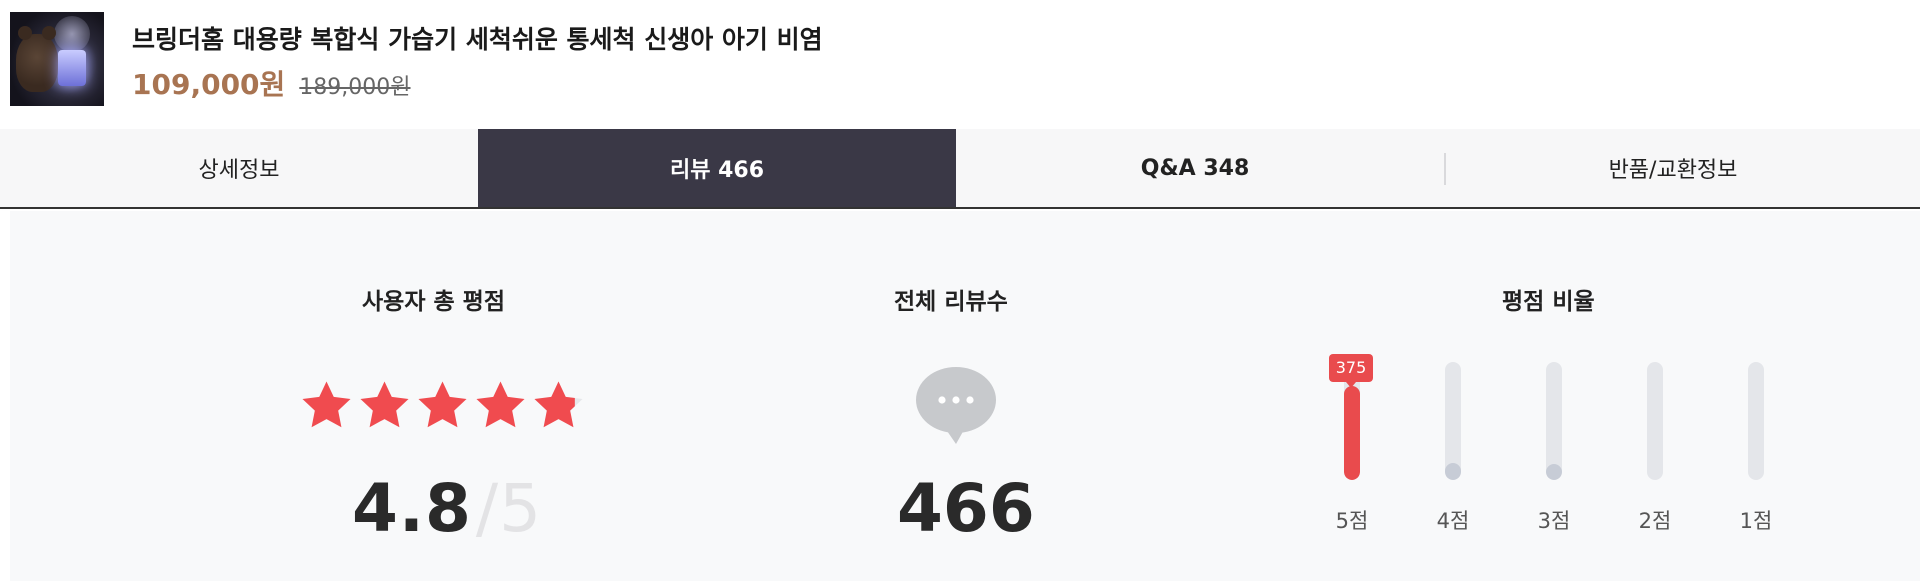 This screenshot has width=1920, height=581. Describe the element at coordinates (412, 508) in the screenshot. I see `rating-value: 4.8` at that location.